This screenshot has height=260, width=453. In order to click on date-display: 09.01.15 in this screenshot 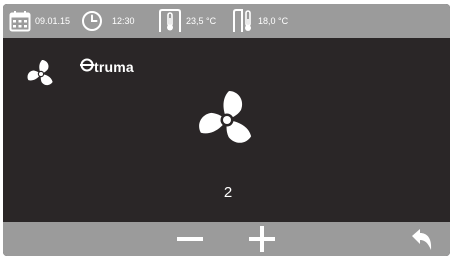, I will do `click(39, 21)`.